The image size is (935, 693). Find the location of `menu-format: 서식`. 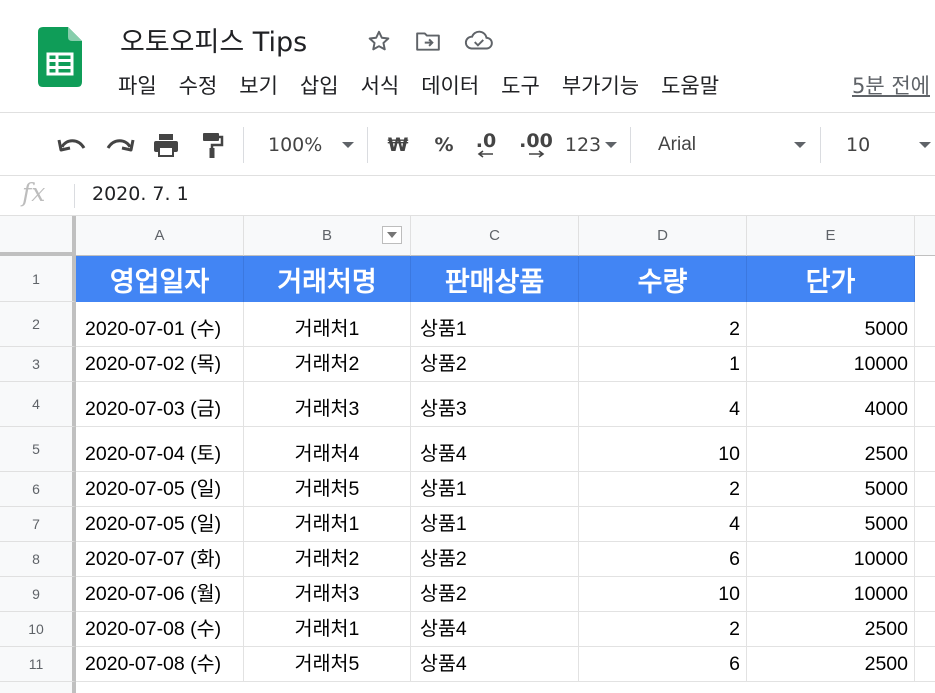

menu-format: 서식 is located at coordinates (380, 86).